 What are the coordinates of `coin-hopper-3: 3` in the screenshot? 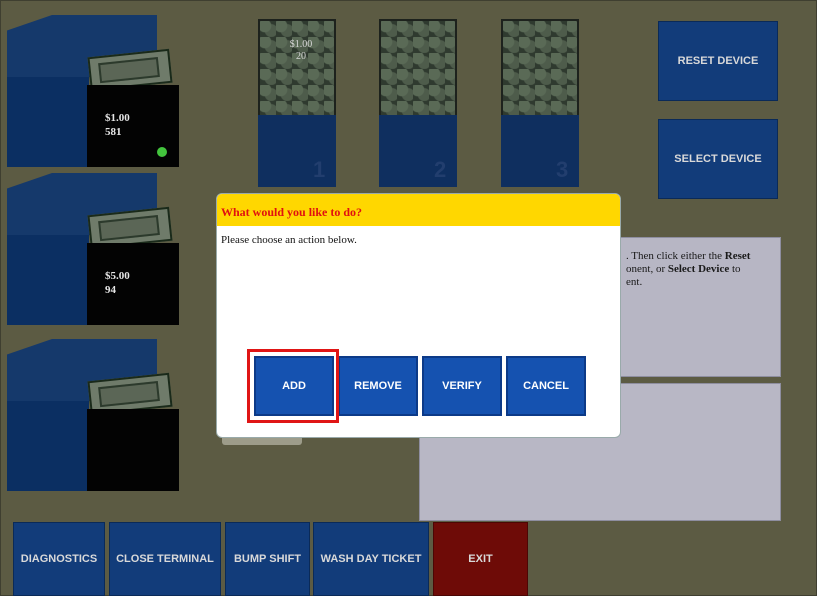 It's located at (540, 103).